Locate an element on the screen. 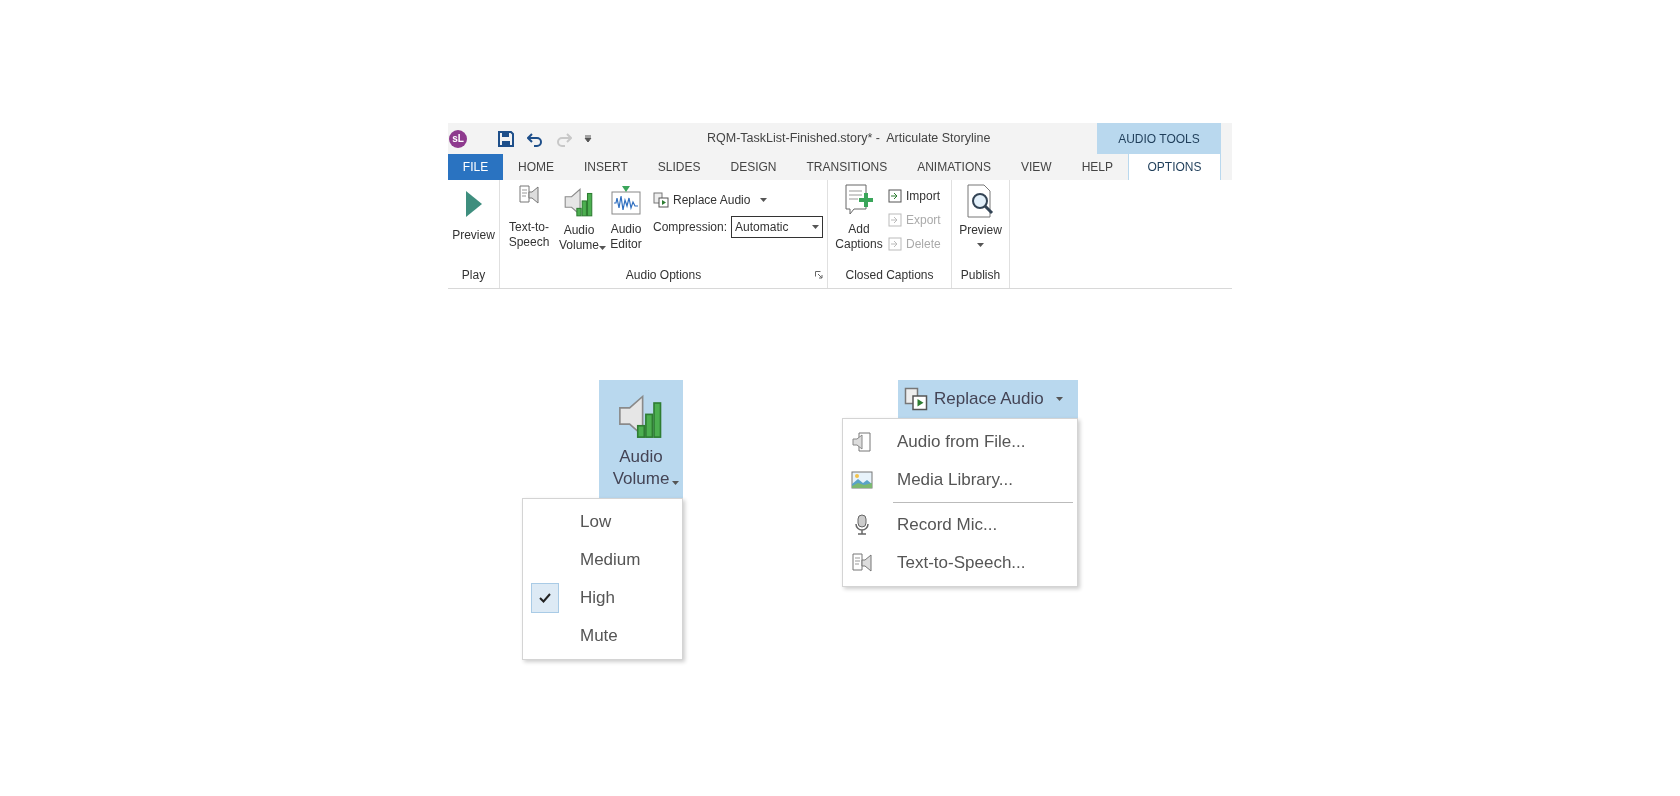 The width and height of the screenshot is (1680, 796). compression-label: Compression: is located at coordinates (690, 227).